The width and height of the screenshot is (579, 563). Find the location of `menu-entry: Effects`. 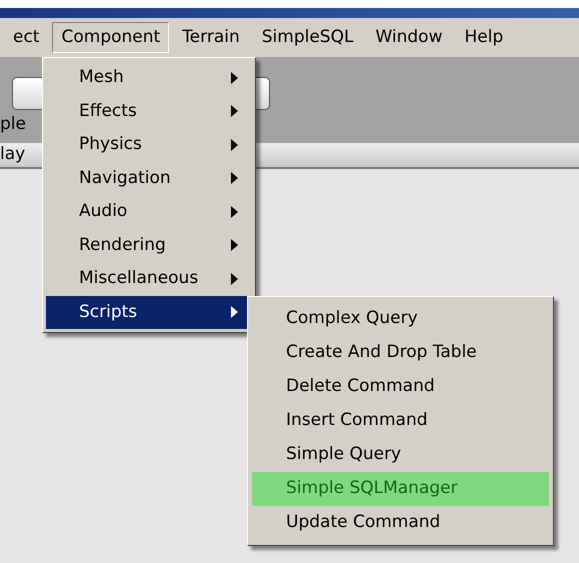

menu-entry: Effects is located at coordinates (149, 111).